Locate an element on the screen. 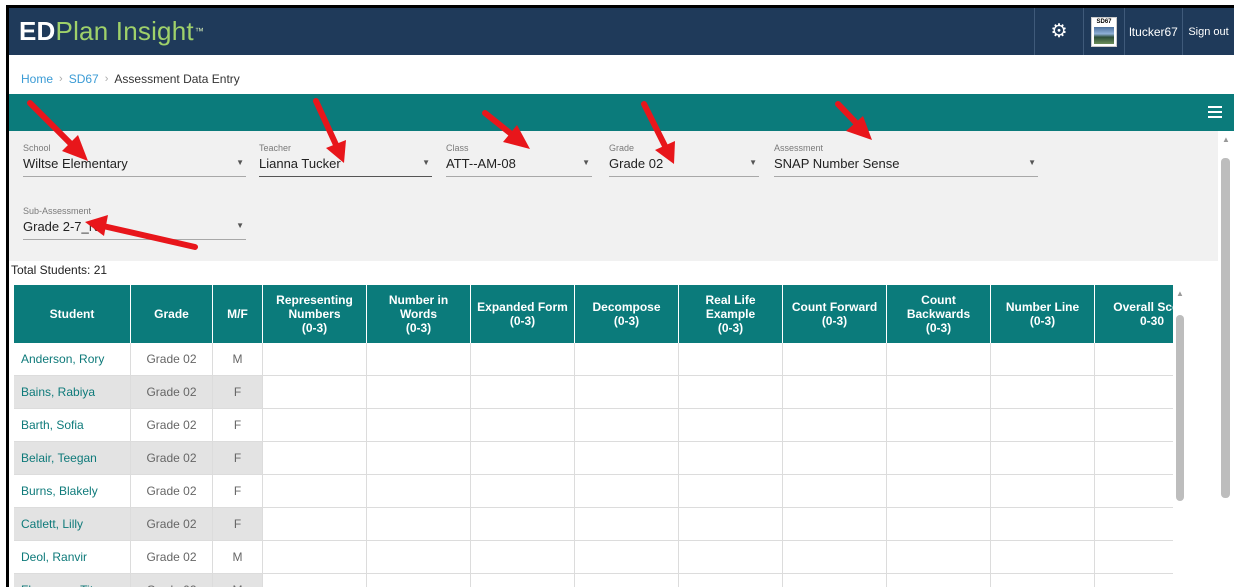 Image resolution: width=1234 pixels, height=587 pixels. sign-out-button: Sign out is located at coordinates (1208, 31).